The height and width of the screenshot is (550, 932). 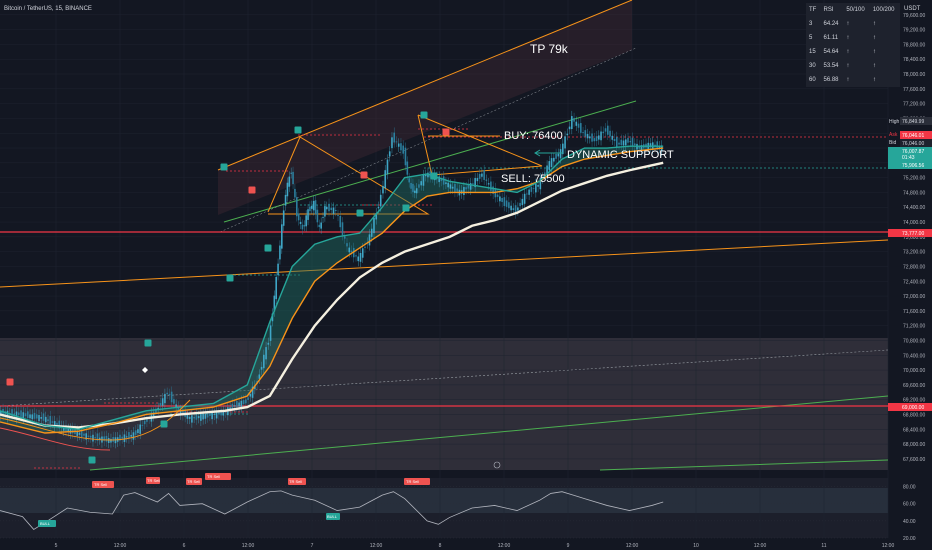 I want to click on row-tf: 3, so click(x=811, y=24).